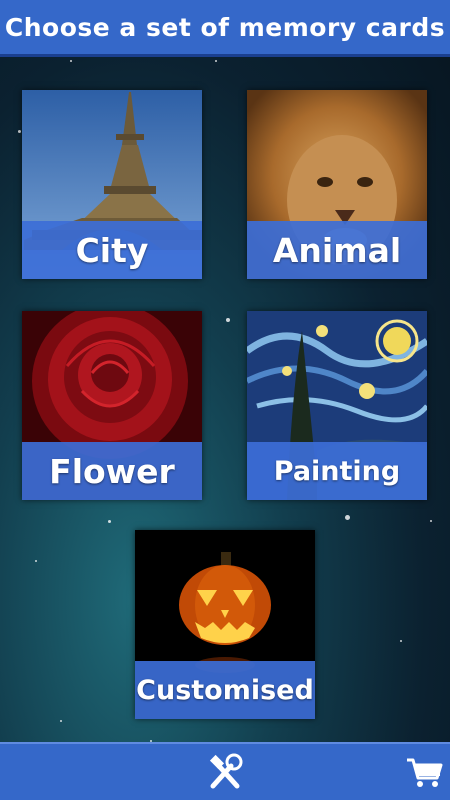 The height and width of the screenshot is (800, 450). I want to click on header-bar: Choose a set of memory cards, so click(225, 28).